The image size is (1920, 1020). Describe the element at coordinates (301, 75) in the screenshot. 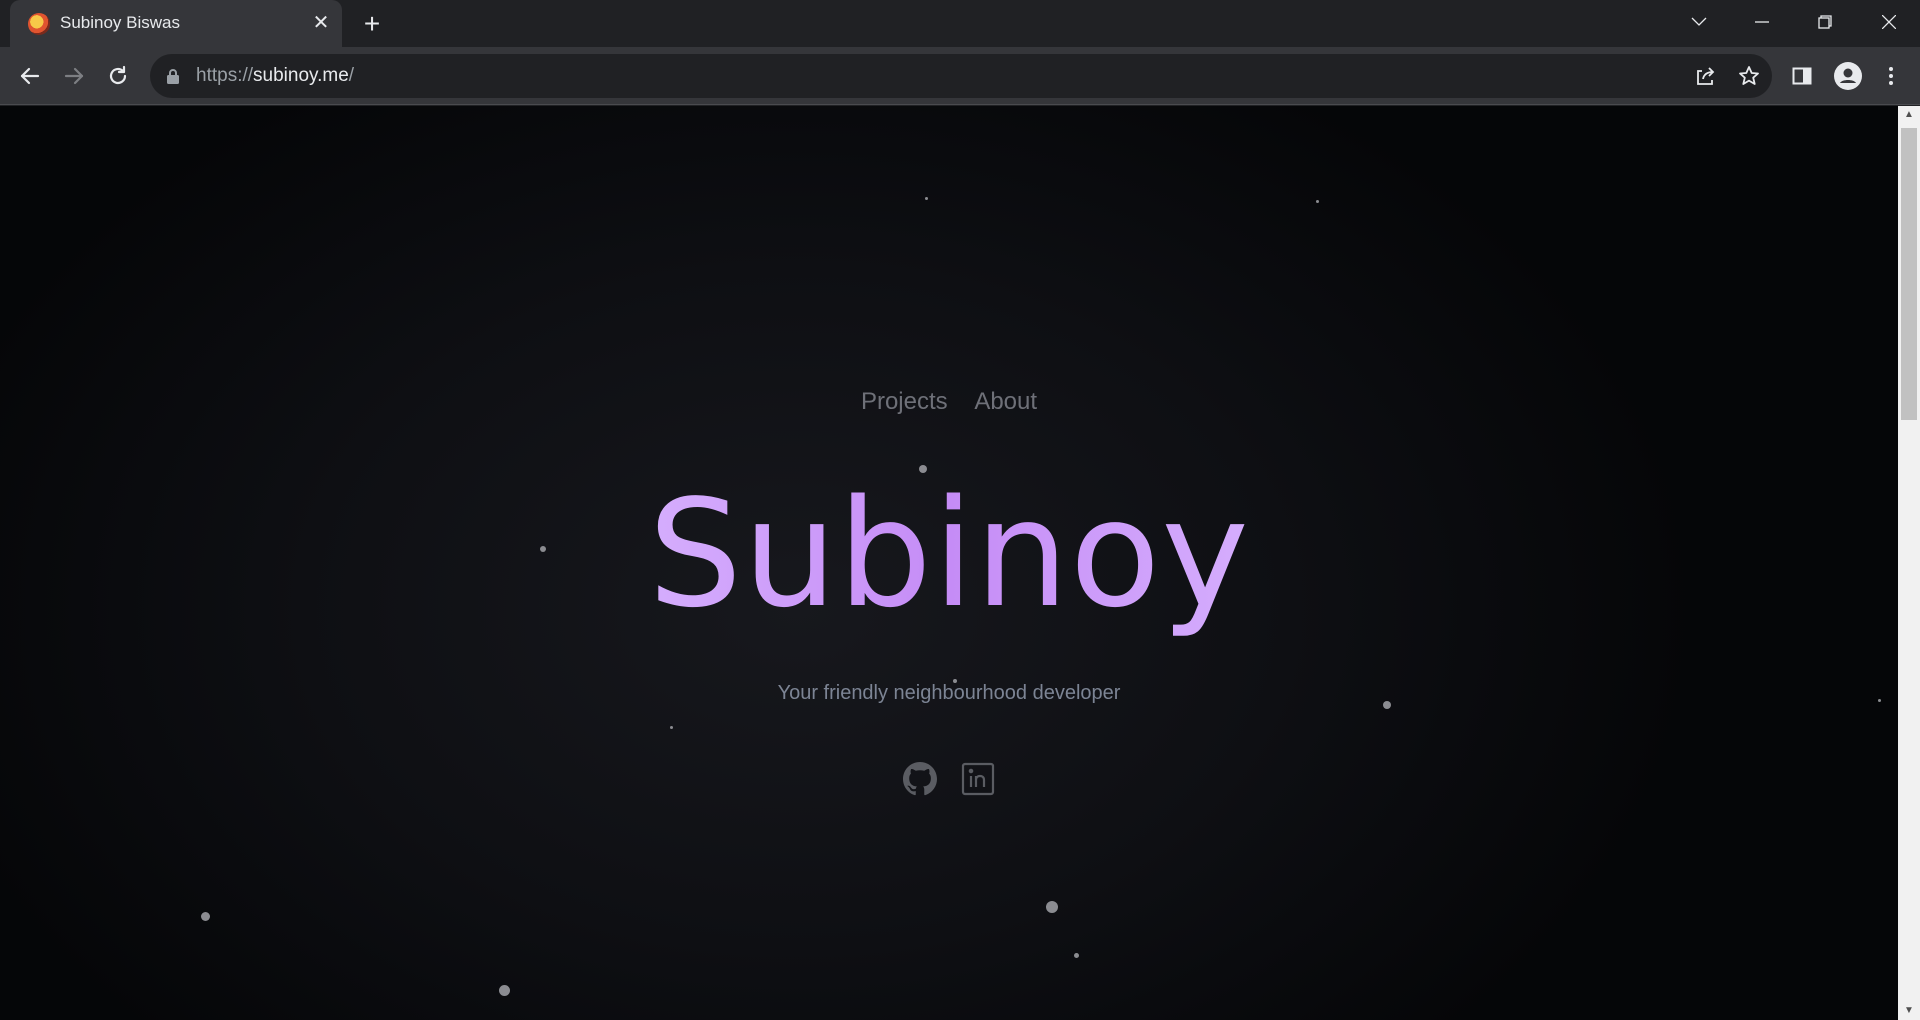

I see `url-host: subinoy.me` at that location.